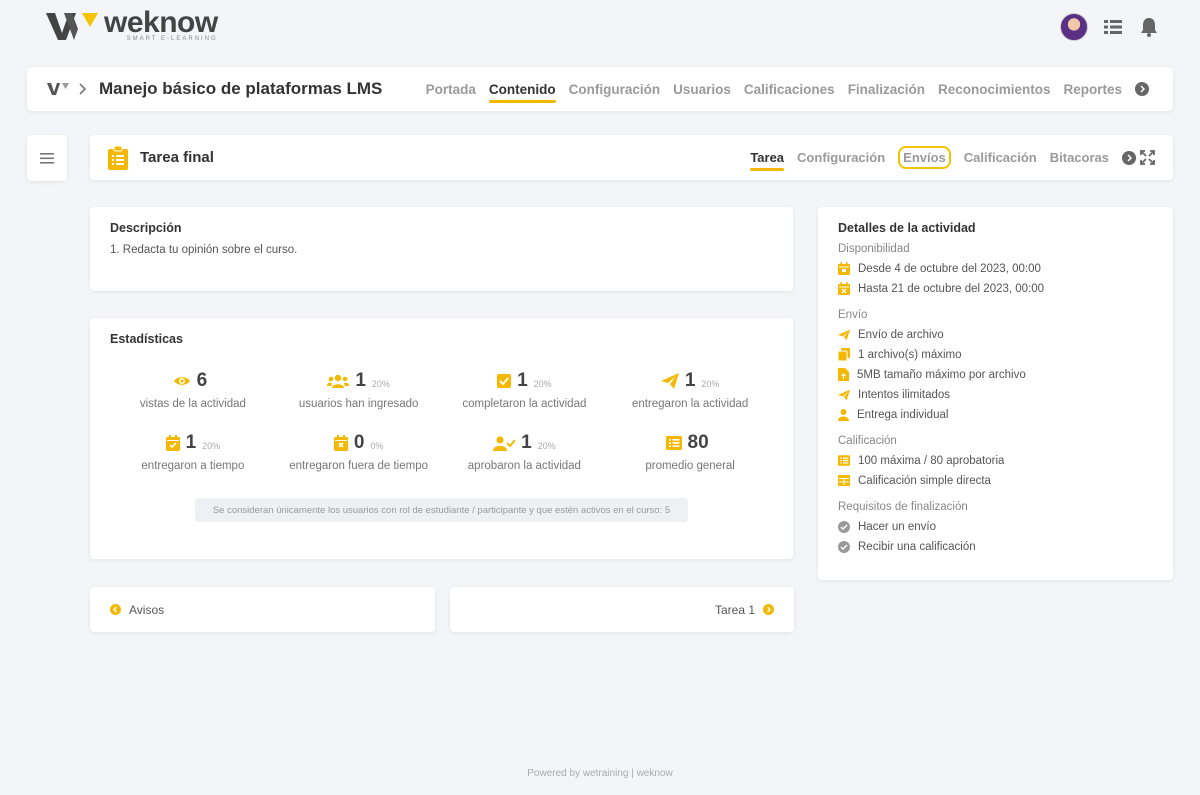 The height and width of the screenshot is (795, 1200). Describe the element at coordinates (995, 480) in the screenshot. I see `grading-item: Calificación simple directa` at that location.